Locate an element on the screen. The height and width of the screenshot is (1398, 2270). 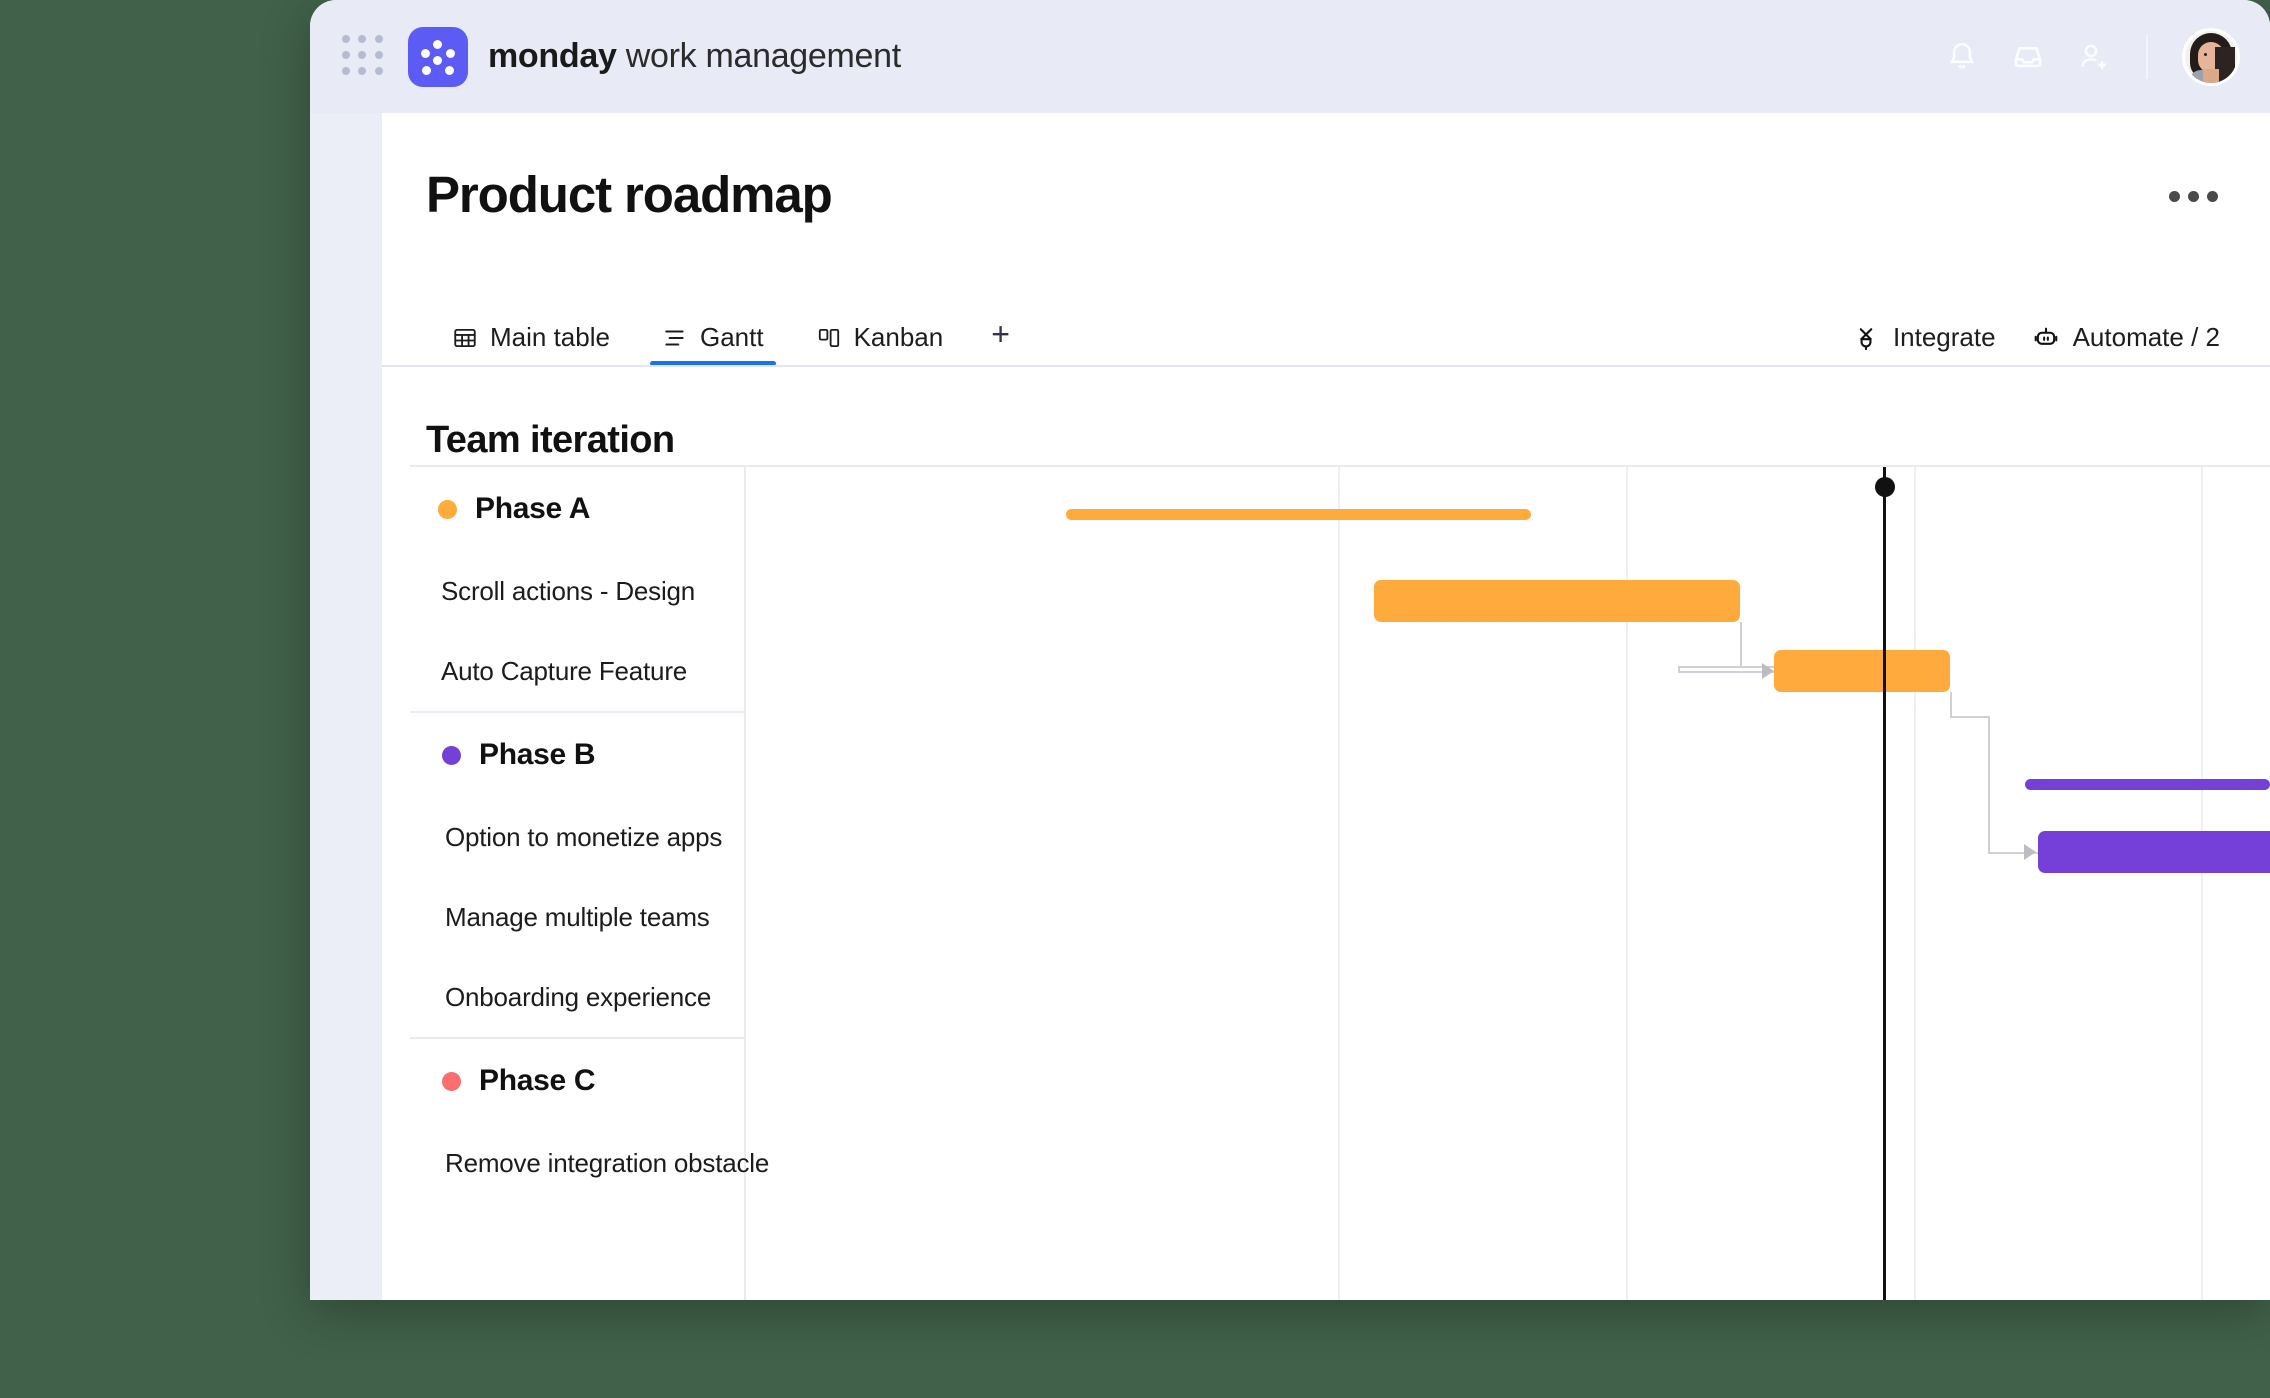
invite-member-icon is located at coordinates (2094, 57).